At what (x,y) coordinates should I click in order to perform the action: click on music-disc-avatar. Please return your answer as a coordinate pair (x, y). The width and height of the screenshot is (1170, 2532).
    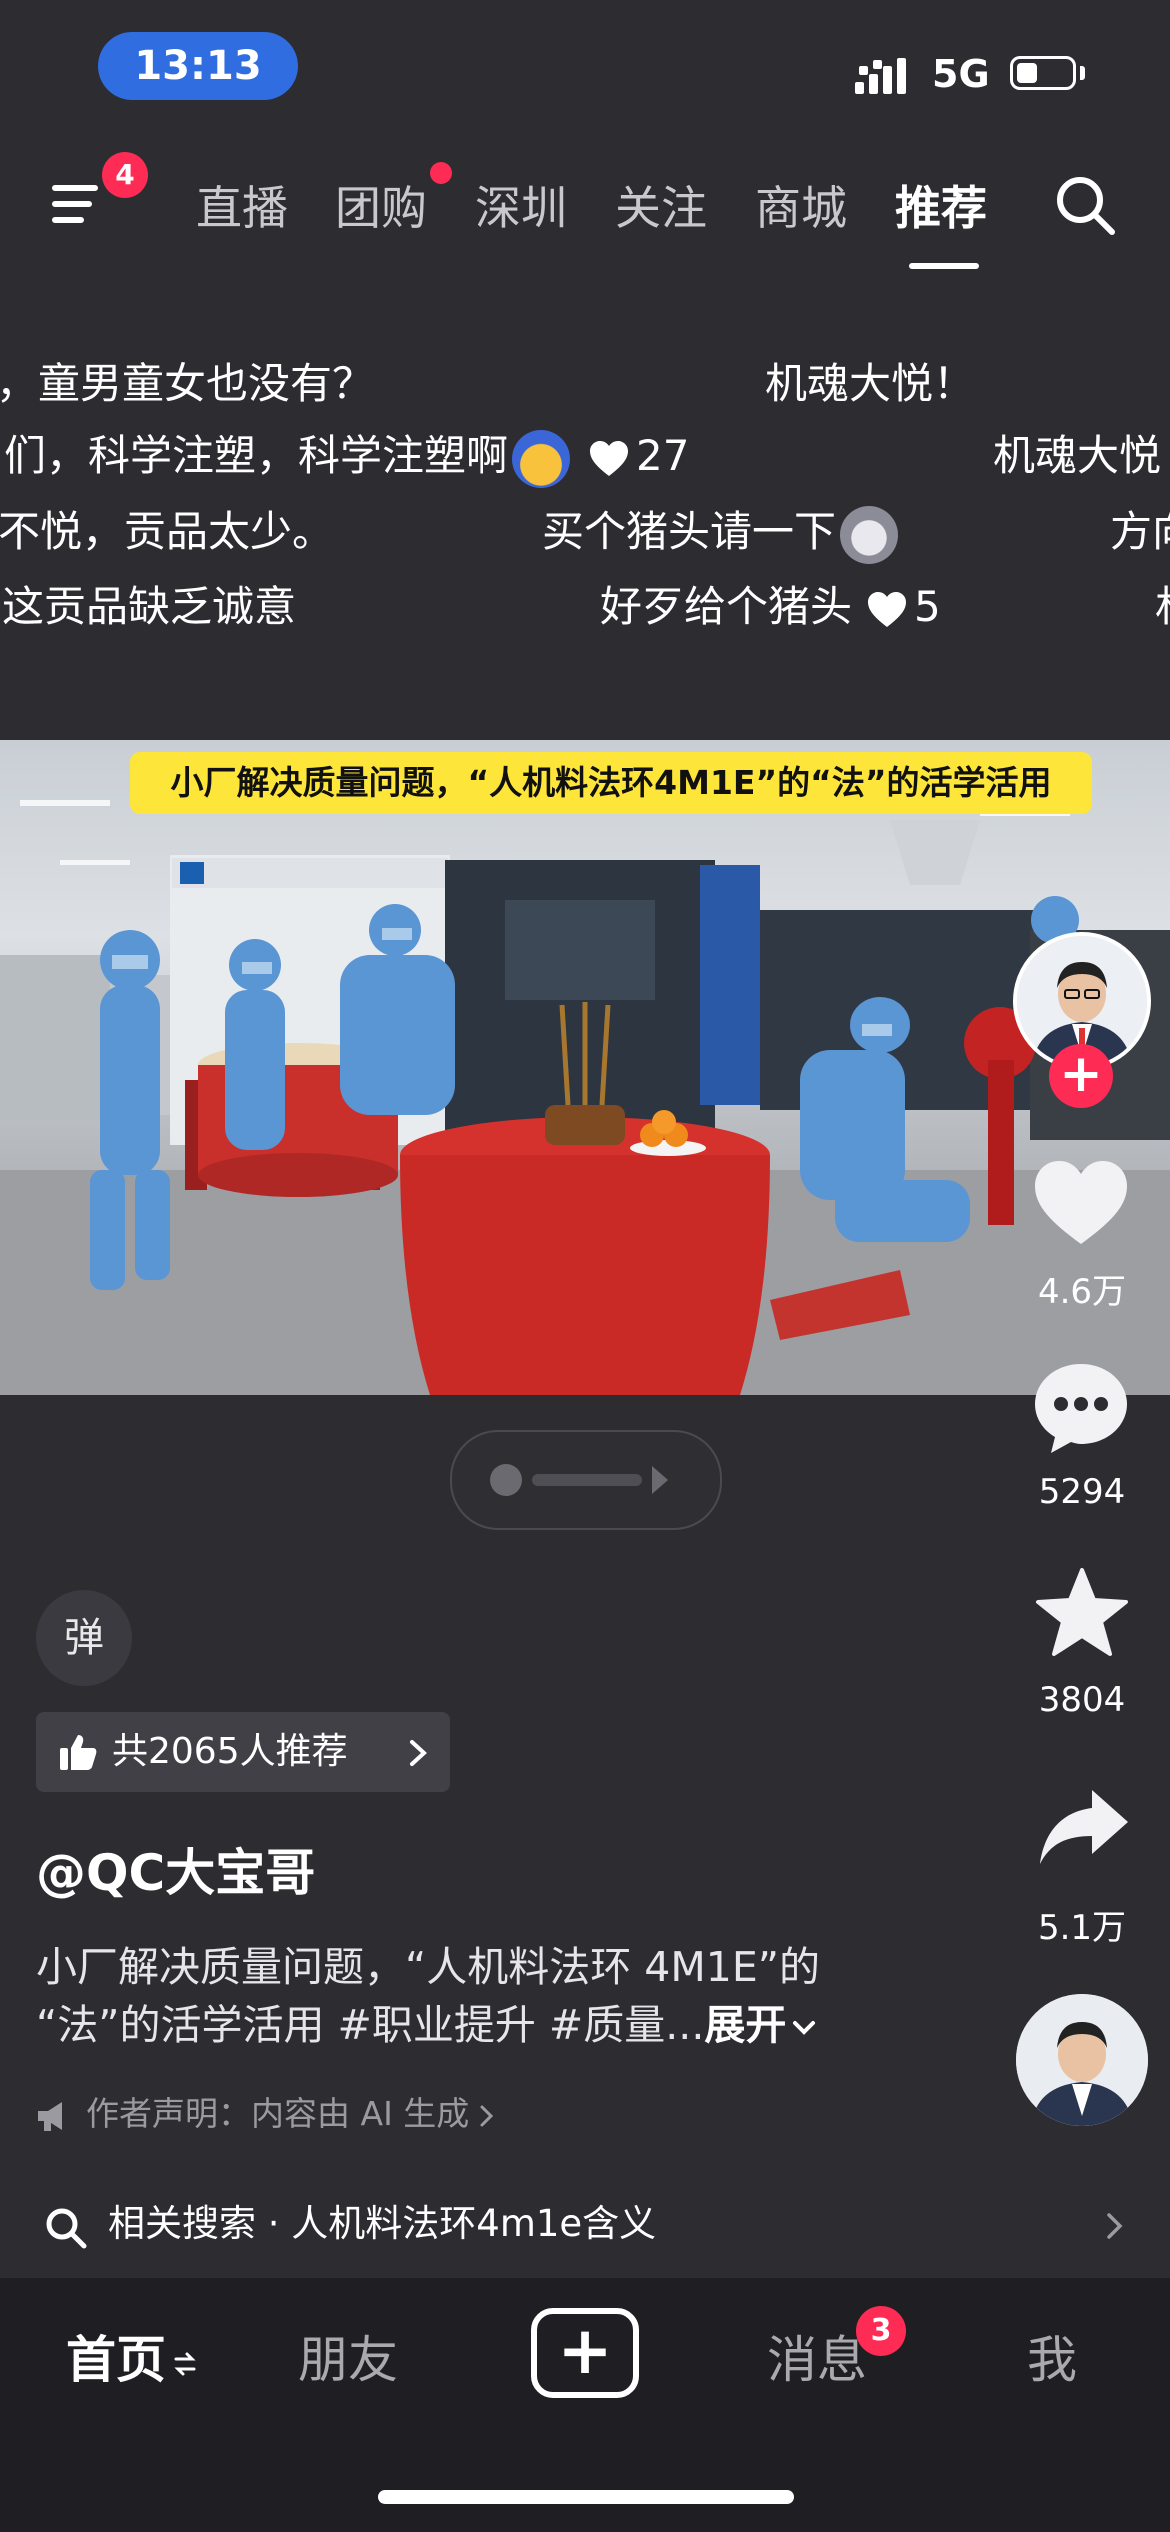
    Looking at the image, I should click on (1082, 2060).